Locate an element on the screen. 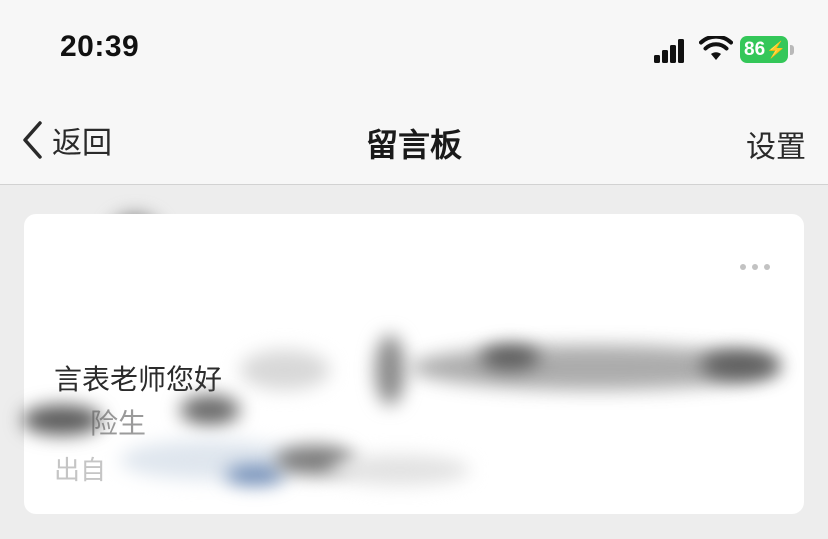 Image resolution: width=828 pixels, height=539 pixels. message-text-line1: 言表老师您好 is located at coordinates (138, 379).